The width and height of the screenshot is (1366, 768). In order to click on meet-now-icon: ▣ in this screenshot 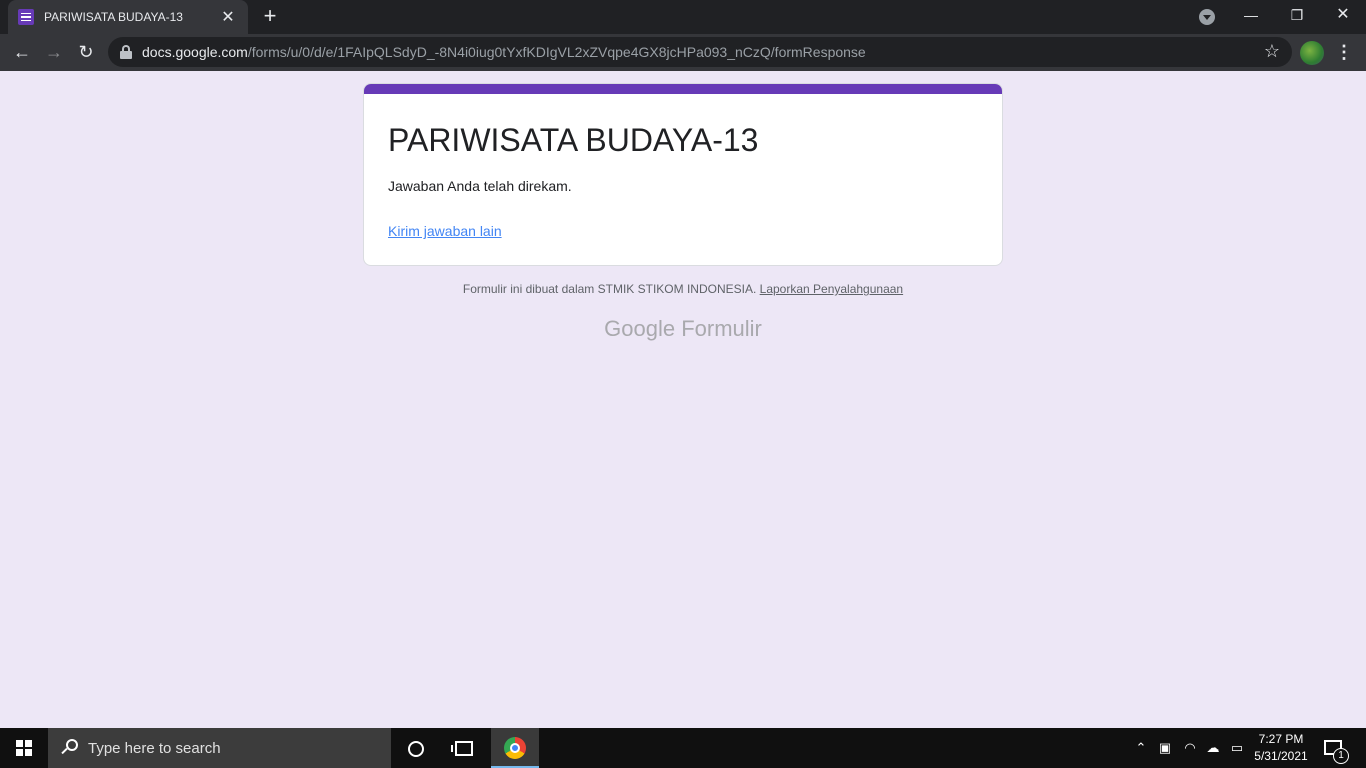, I will do `click(1165, 748)`.